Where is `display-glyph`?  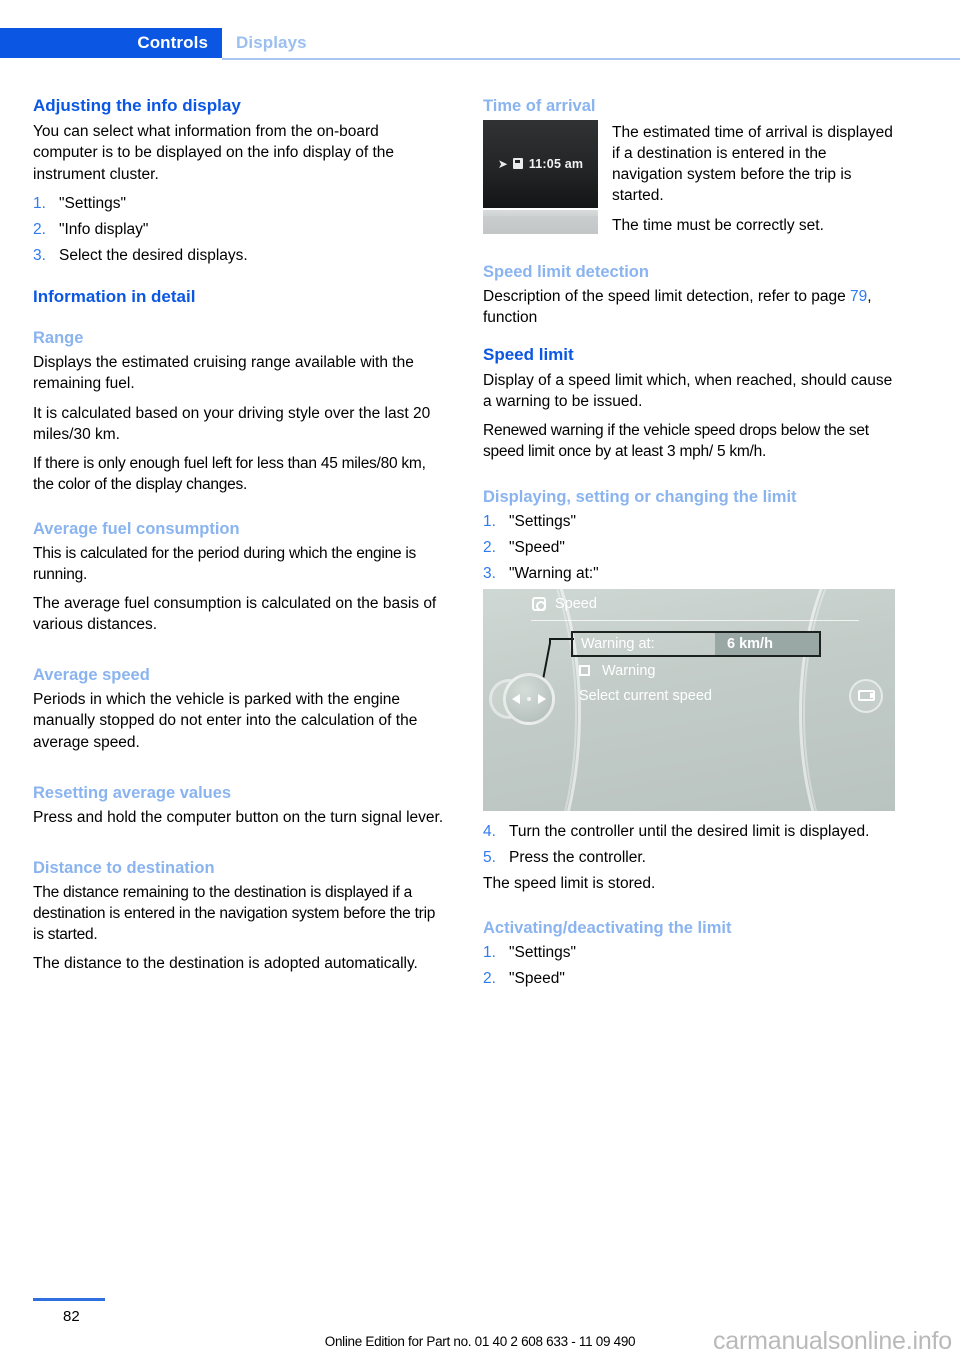
display-glyph is located at coordinates (866, 696).